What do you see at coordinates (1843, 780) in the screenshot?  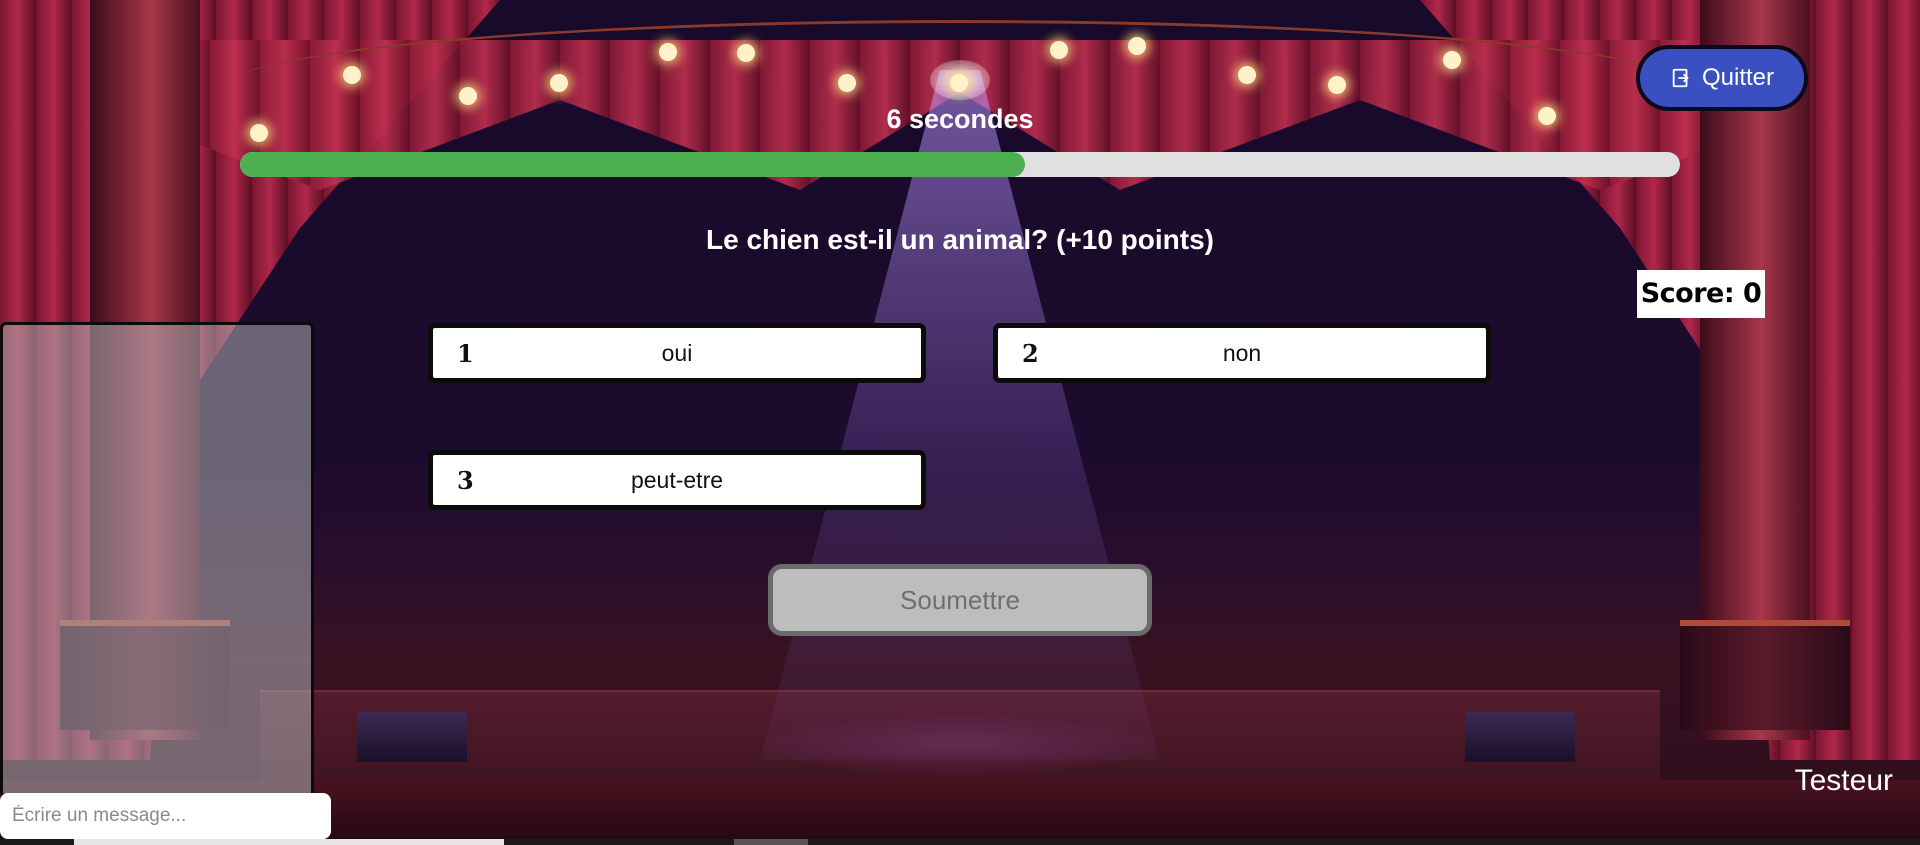 I see `player-name: Testeur` at bounding box center [1843, 780].